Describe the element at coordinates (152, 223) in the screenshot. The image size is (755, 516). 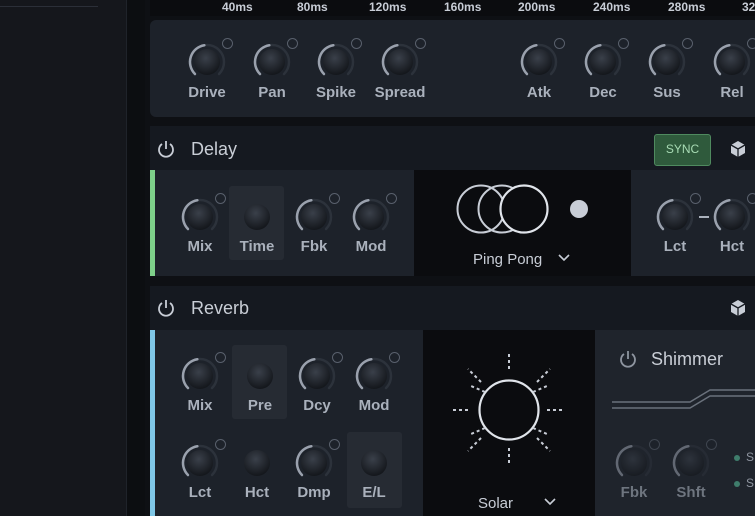
I see `delay-accent-bar` at that location.